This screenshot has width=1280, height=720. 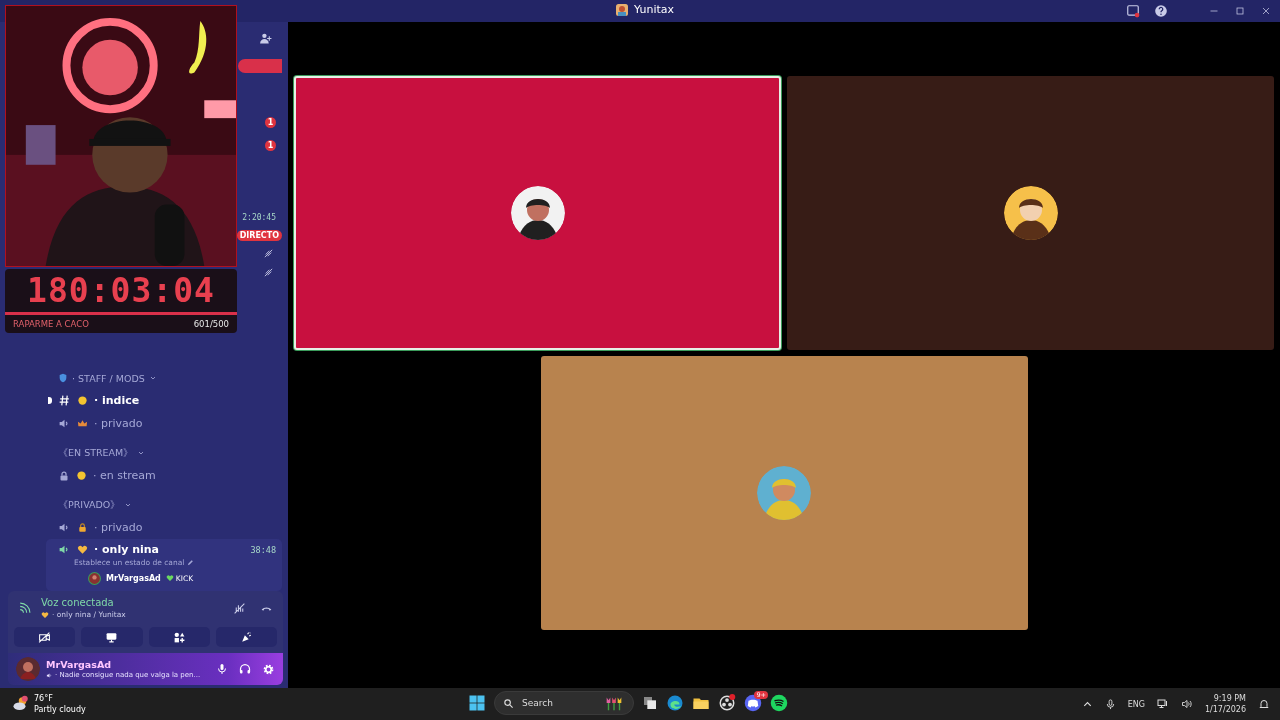 What do you see at coordinates (1225, 709) in the screenshot?
I see `clock-date: 1/17/2026` at bounding box center [1225, 709].